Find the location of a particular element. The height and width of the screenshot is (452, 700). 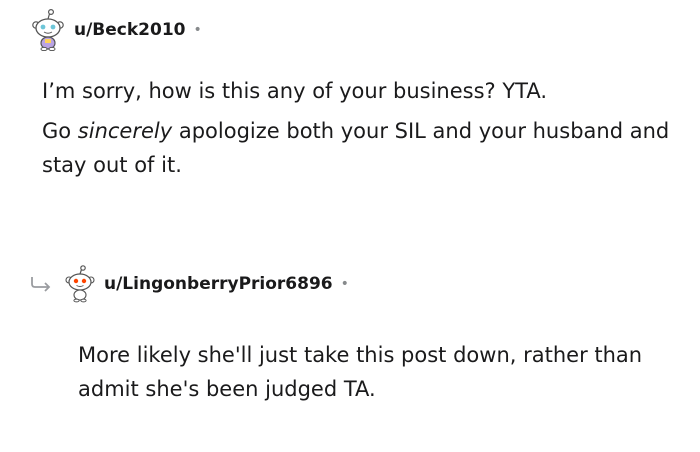

comment-header: u/Beck2010 • is located at coordinates (350, 30).